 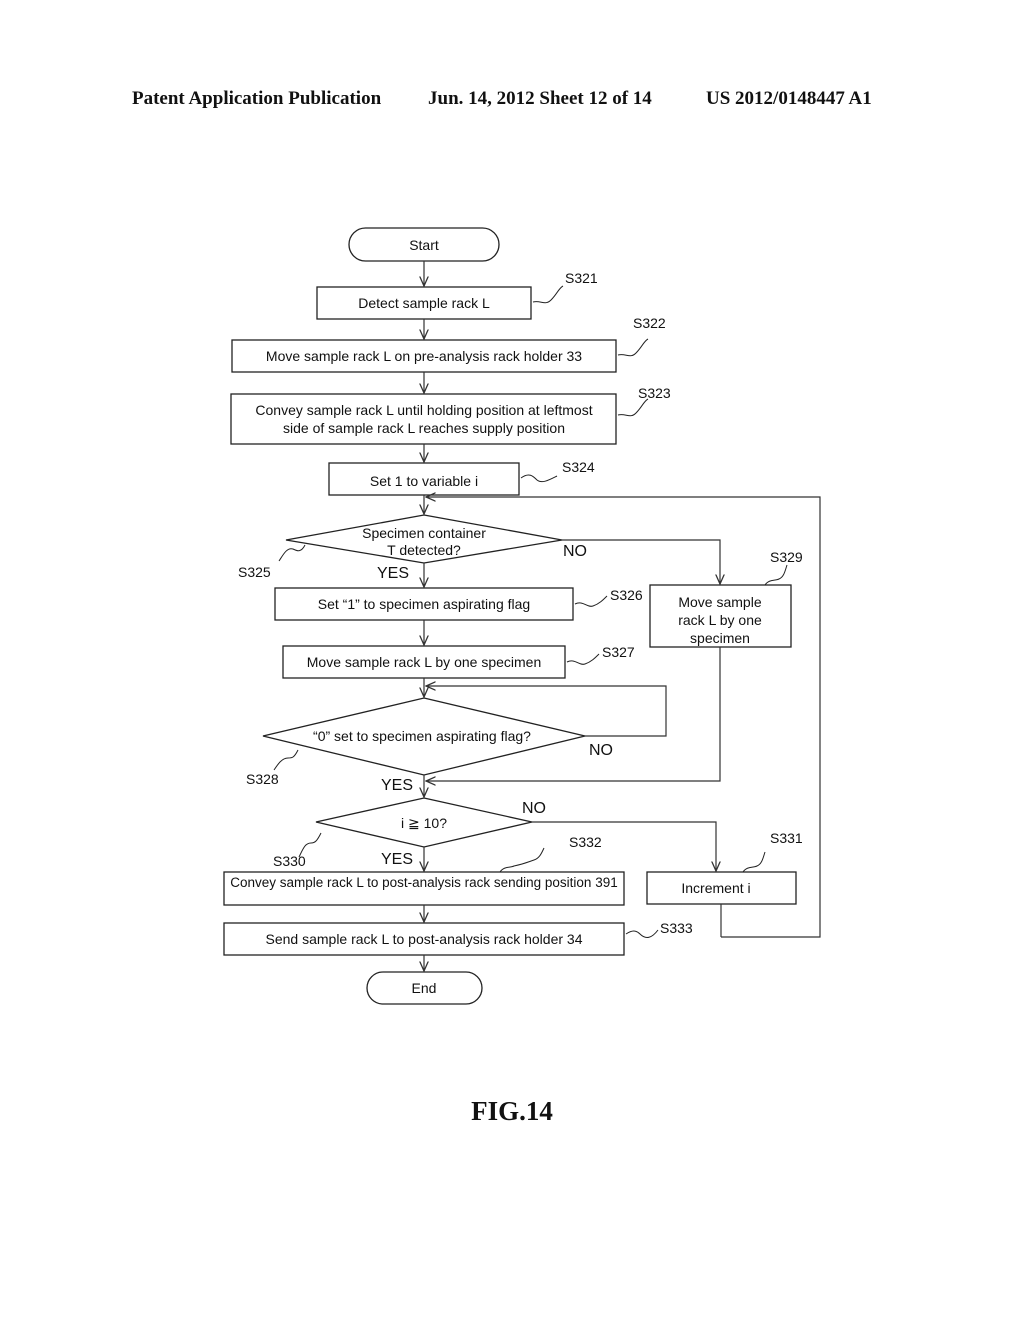 I want to click on leader-s321, so click(x=548, y=294).